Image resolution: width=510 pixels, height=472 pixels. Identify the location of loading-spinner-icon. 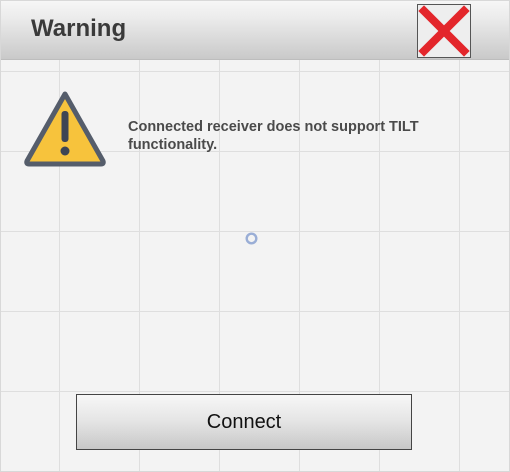
(251, 238).